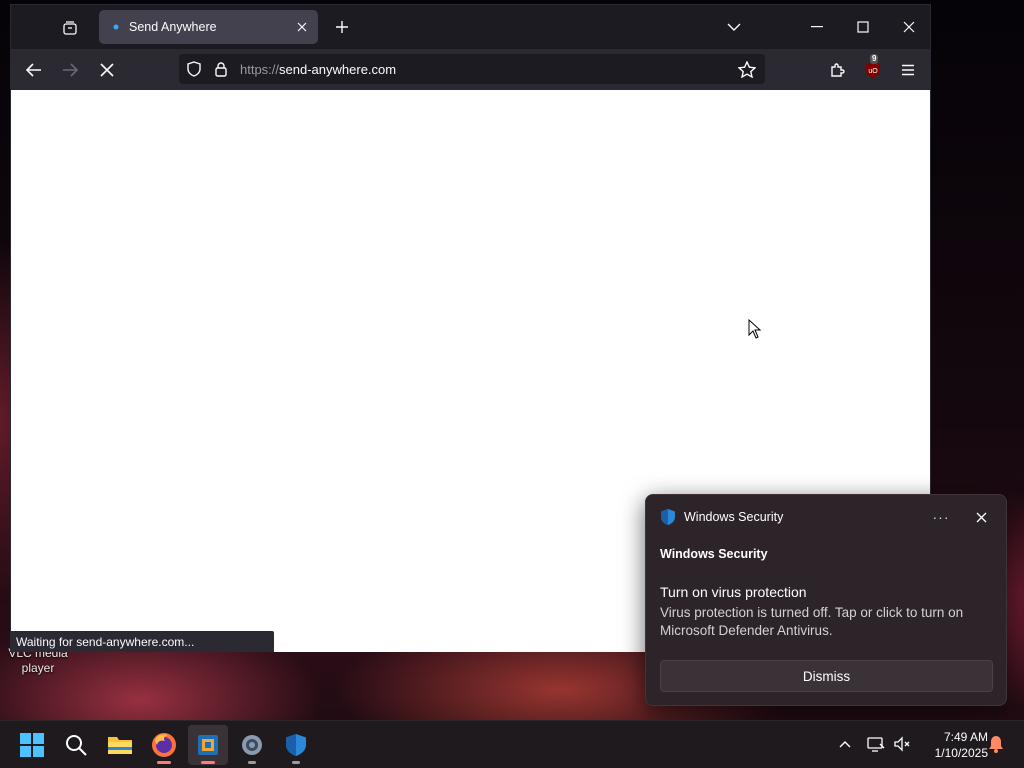 Image resolution: width=1024 pixels, height=768 pixels. What do you see at coordinates (874, 59) in the screenshot?
I see `extension-badge: 9` at bounding box center [874, 59].